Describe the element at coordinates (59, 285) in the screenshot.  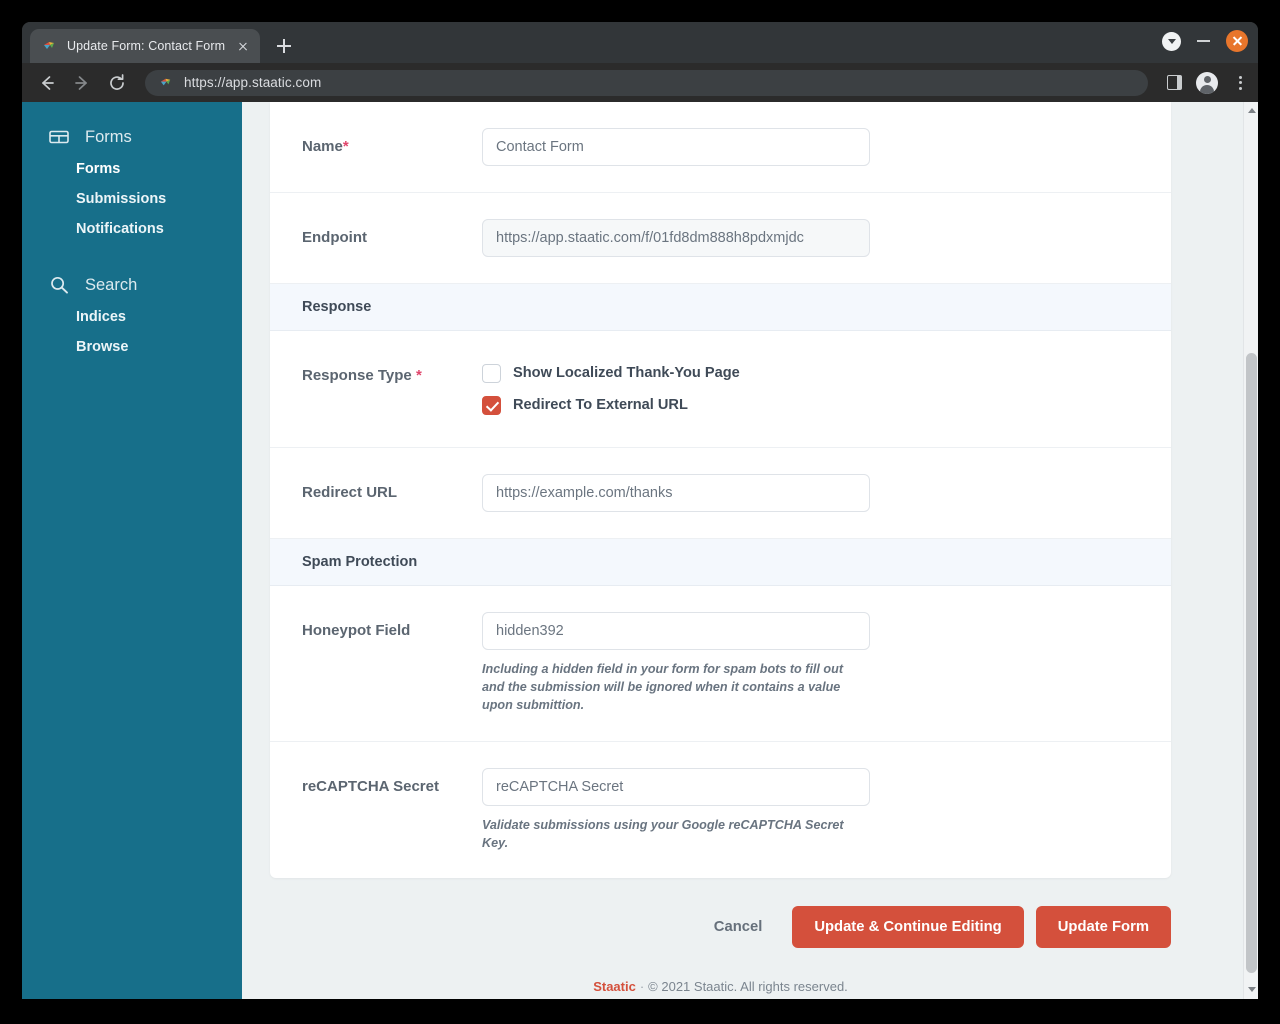
I see `search-icon` at that location.